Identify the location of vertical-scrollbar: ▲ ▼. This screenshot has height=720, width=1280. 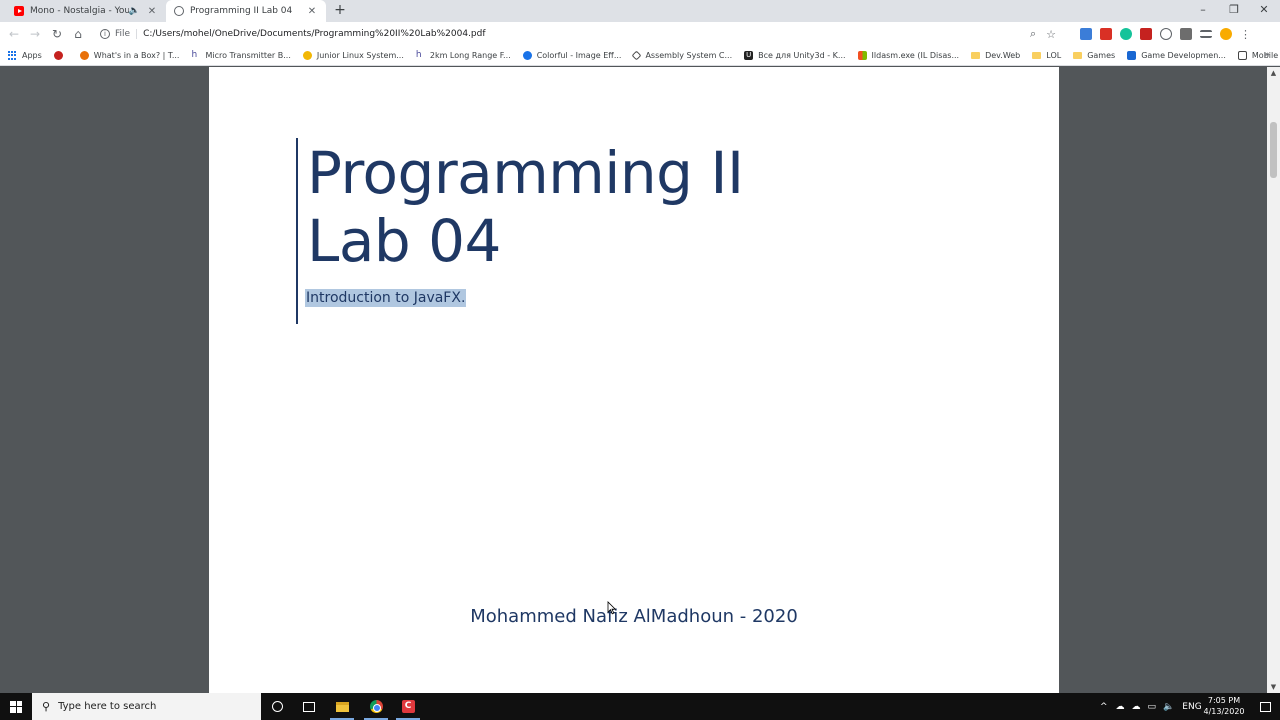
(1273, 380).